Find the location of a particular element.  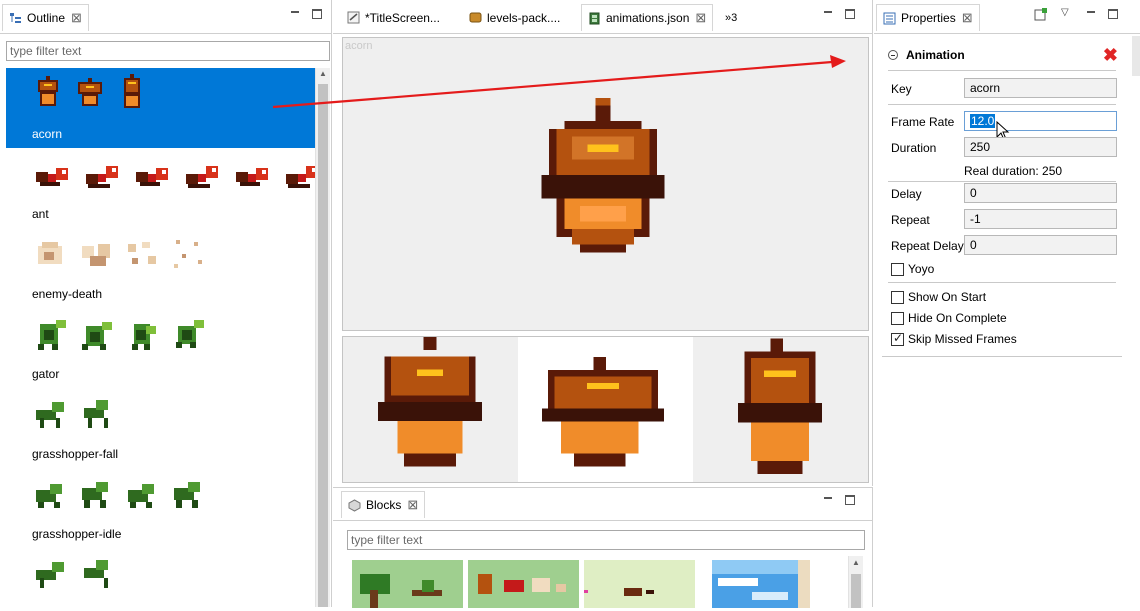

sky-tile-icon is located at coordinates (755, 580).